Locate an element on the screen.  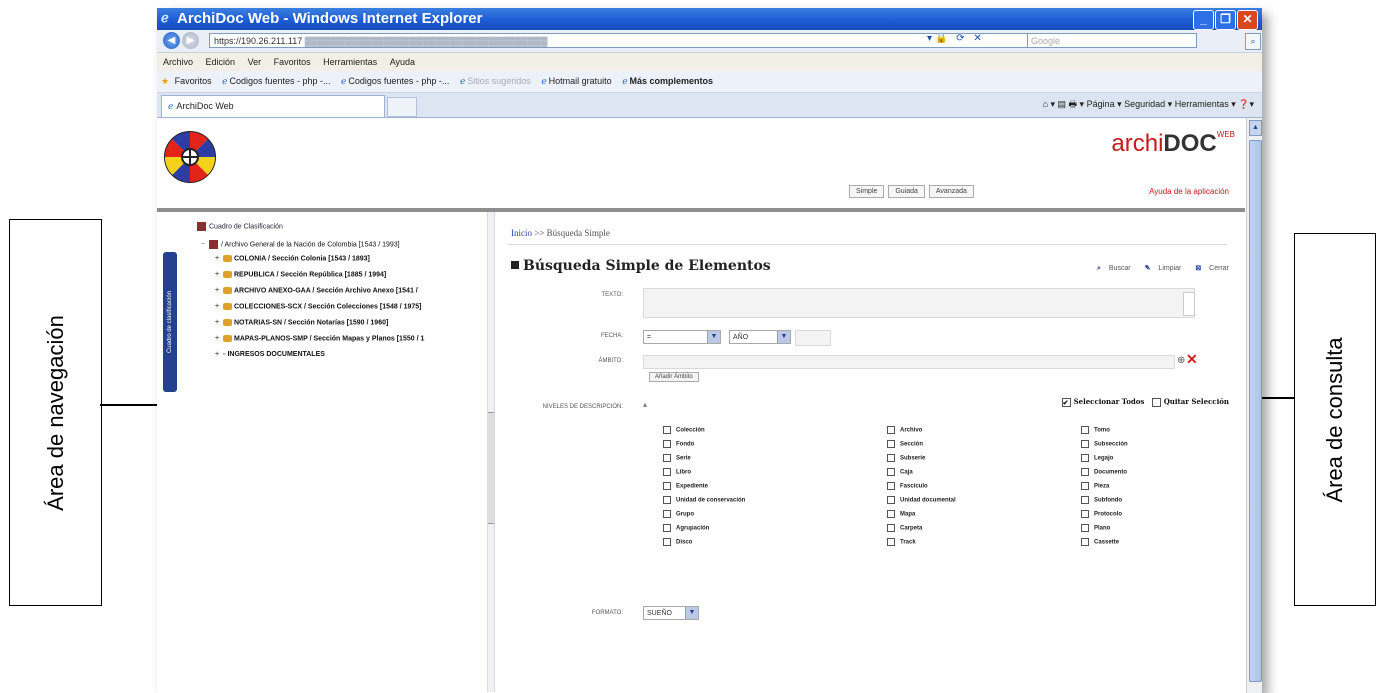
clear-selection-toggle: Quitar Selección is located at coordinates (1190, 402).